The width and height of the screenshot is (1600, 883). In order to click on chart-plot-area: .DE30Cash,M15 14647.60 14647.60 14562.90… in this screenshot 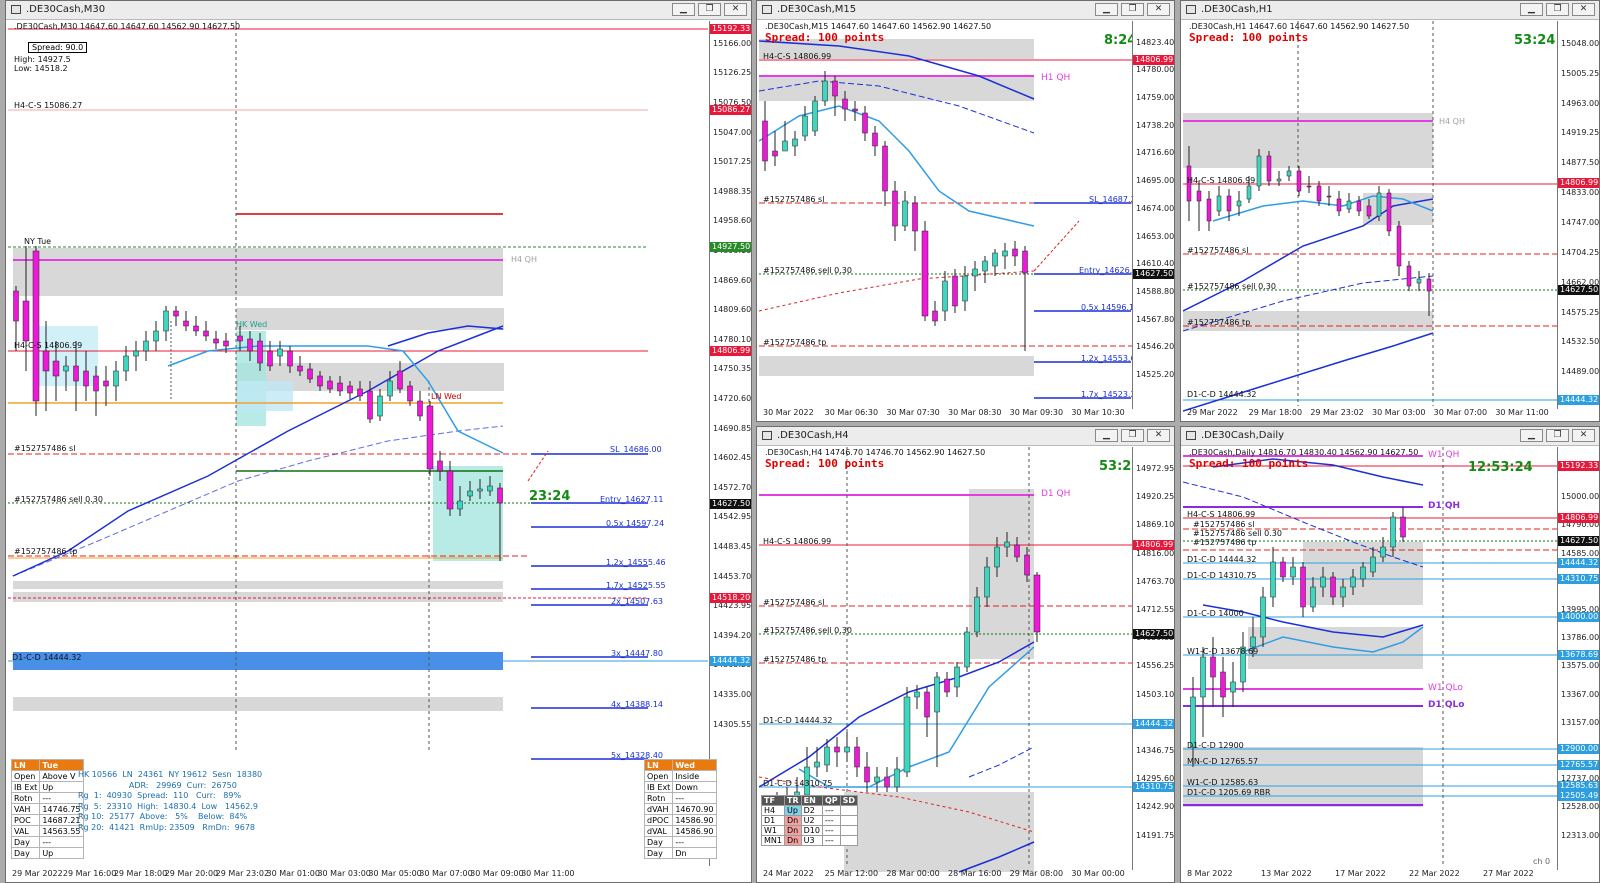, I will do `click(966, 220)`.